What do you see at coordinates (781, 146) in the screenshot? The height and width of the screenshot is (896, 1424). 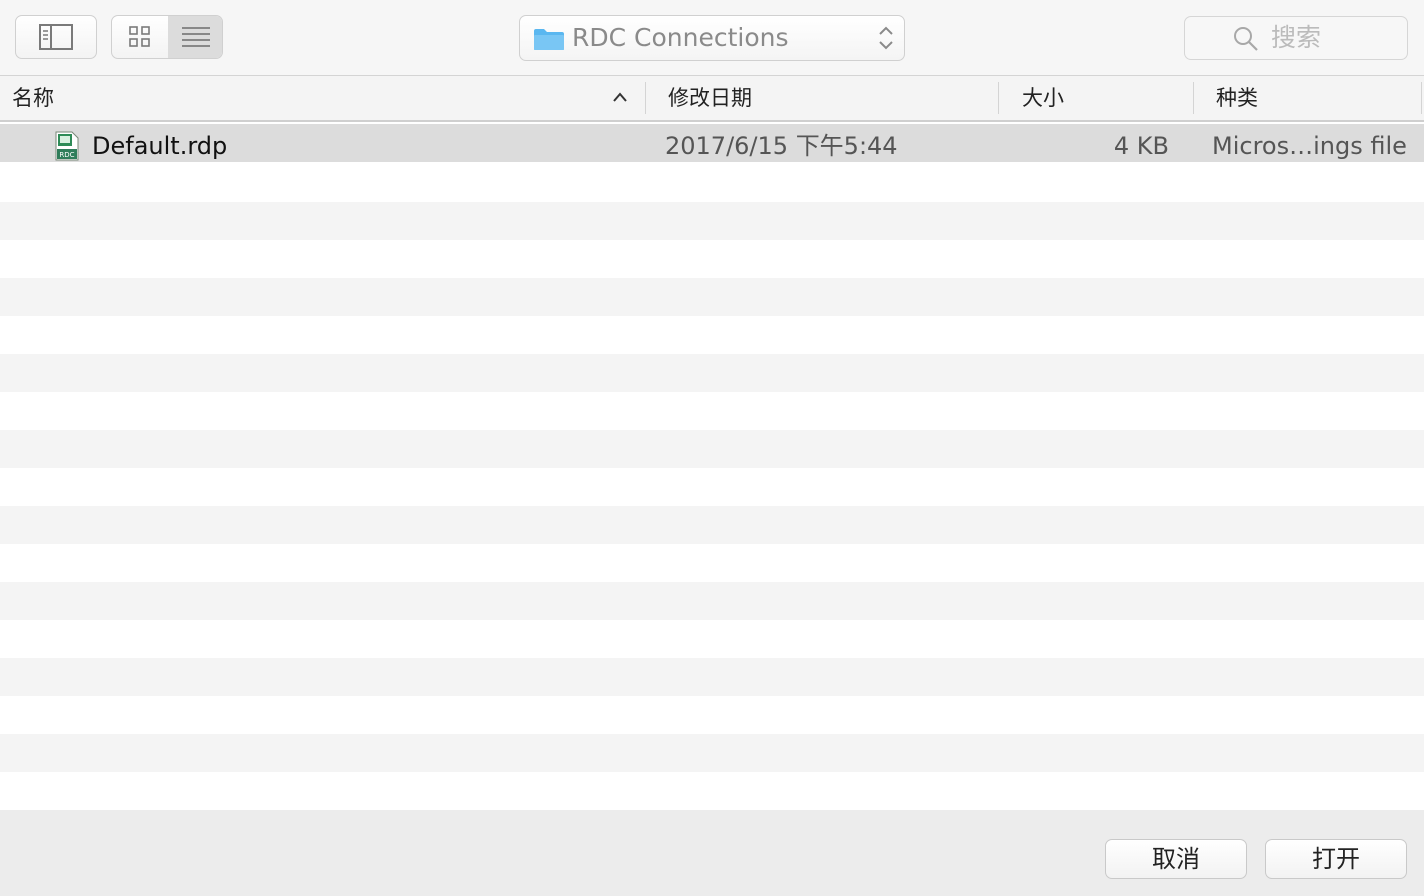 I see `file-modified: 2017/6/15 下午5:44` at bounding box center [781, 146].